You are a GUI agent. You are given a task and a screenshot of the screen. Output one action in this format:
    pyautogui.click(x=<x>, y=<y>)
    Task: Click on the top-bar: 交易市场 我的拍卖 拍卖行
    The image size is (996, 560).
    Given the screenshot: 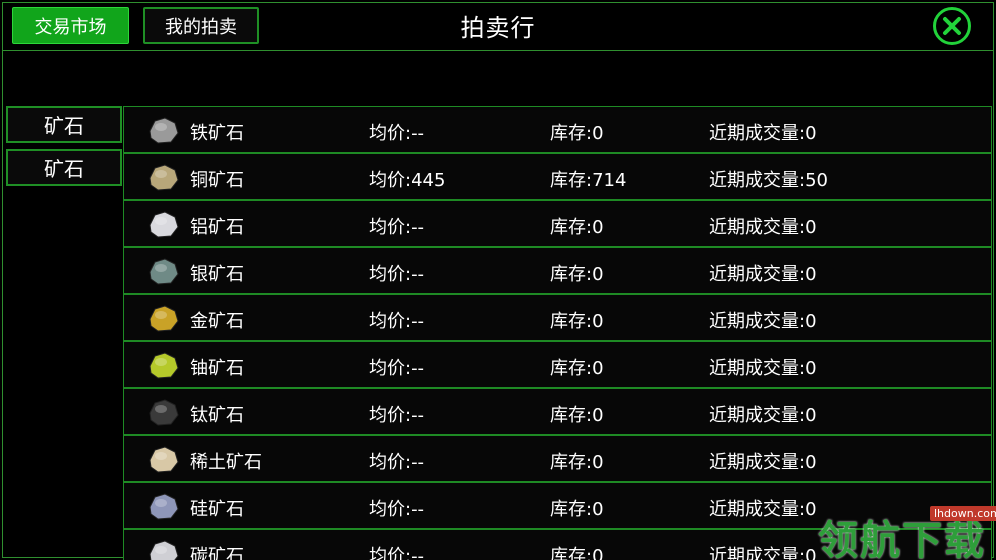 What is the action you would take?
    pyautogui.click(x=498, y=25)
    